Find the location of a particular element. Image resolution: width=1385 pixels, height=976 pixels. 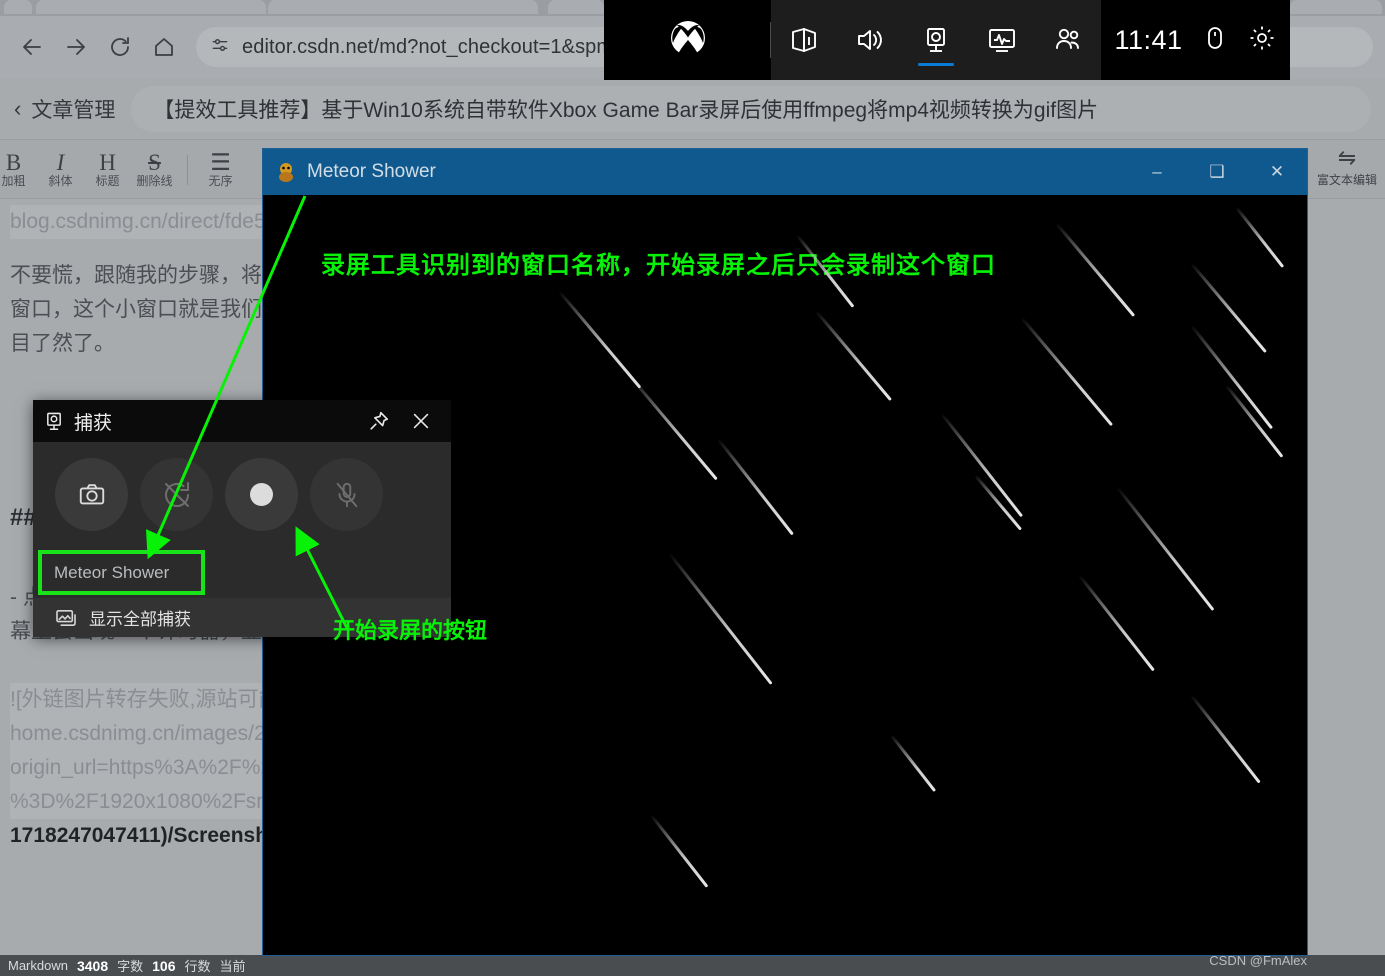

app-icon is located at coordinates (286, 172).